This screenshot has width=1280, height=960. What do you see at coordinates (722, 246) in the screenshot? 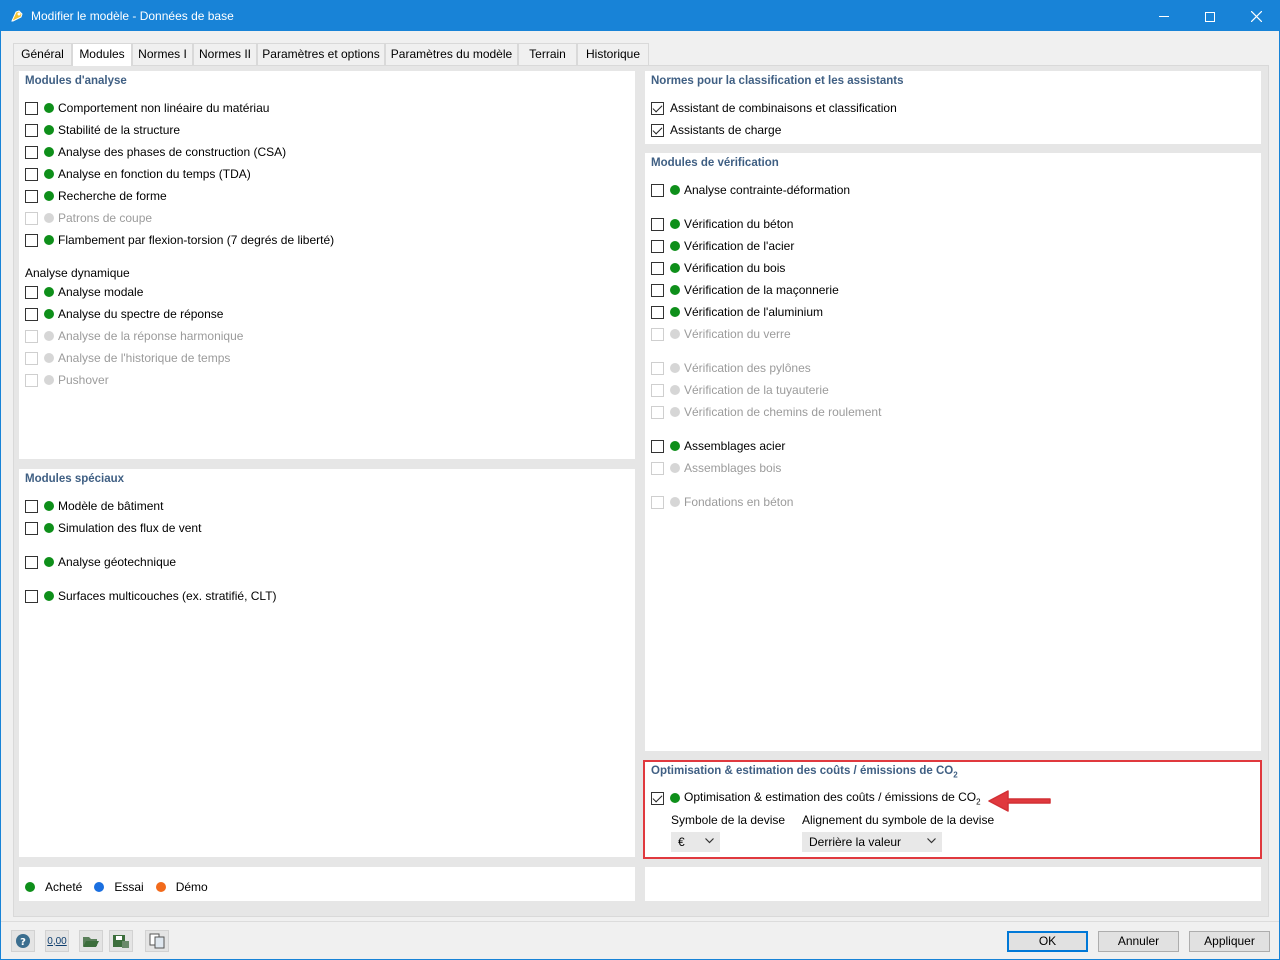
I see `module-row: Vérification de l'acier` at bounding box center [722, 246].